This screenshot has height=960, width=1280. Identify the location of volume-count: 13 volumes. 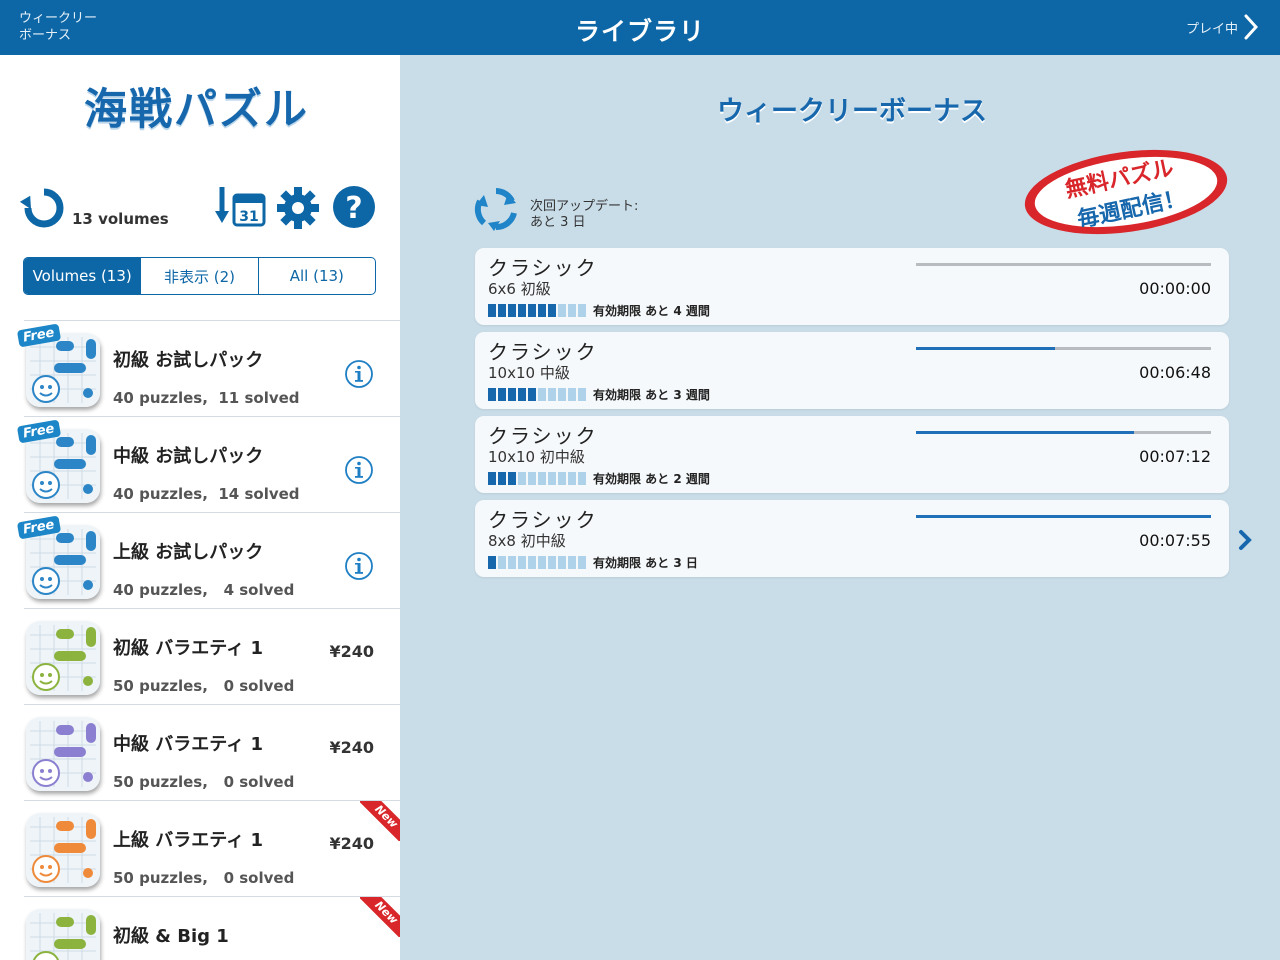
(120, 219).